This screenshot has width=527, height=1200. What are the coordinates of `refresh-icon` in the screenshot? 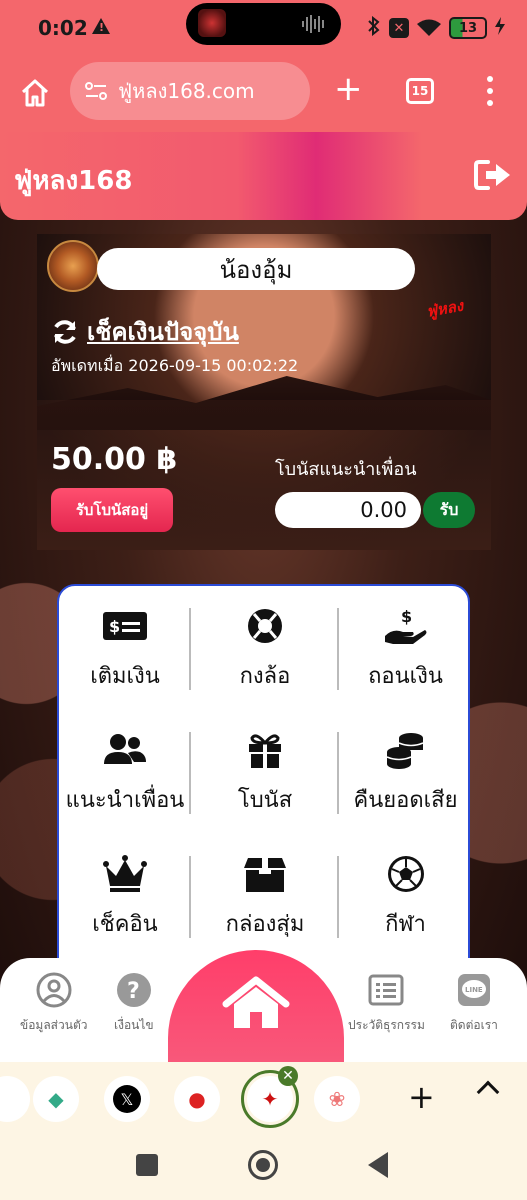 It's located at (65, 331).